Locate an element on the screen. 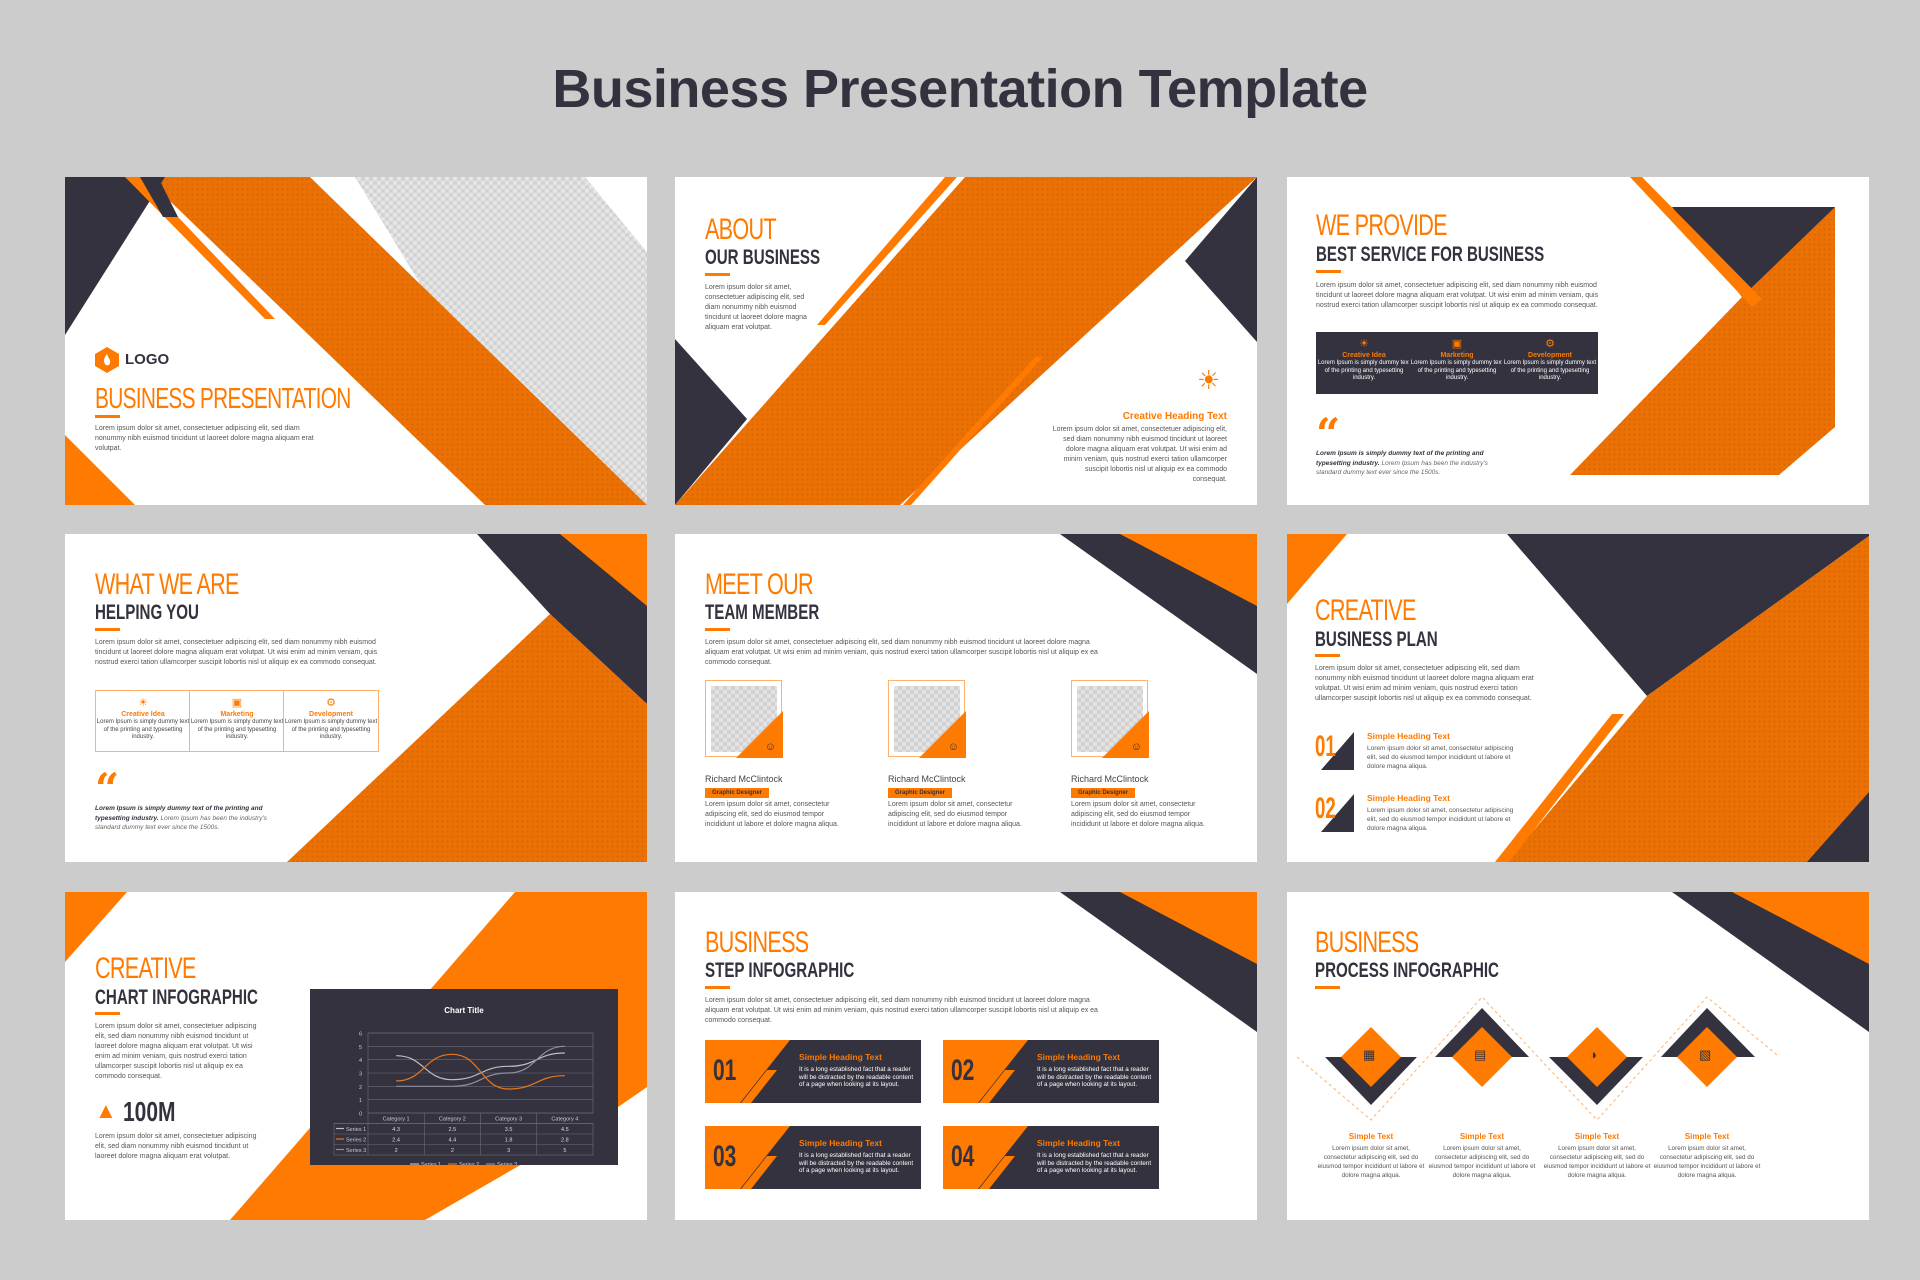  title-light: BUSINESS is located at coordinates (1367, 942).